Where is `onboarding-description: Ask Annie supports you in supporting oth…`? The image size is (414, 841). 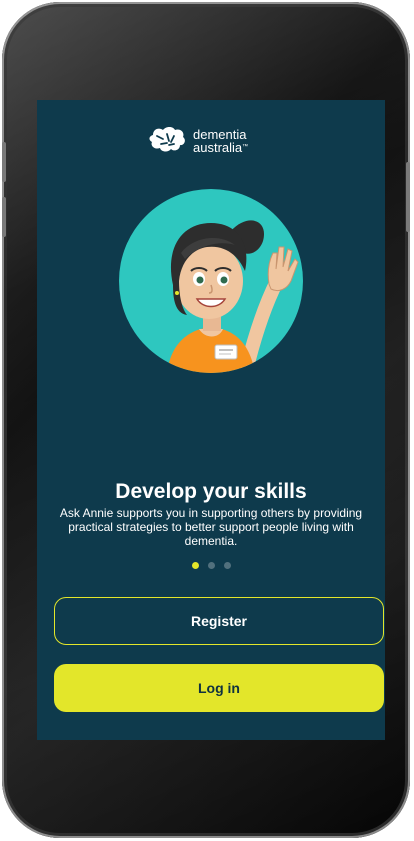 onboarding-description: Ask Annie supports you in supporting oth… is located at coordinates (211, 527).